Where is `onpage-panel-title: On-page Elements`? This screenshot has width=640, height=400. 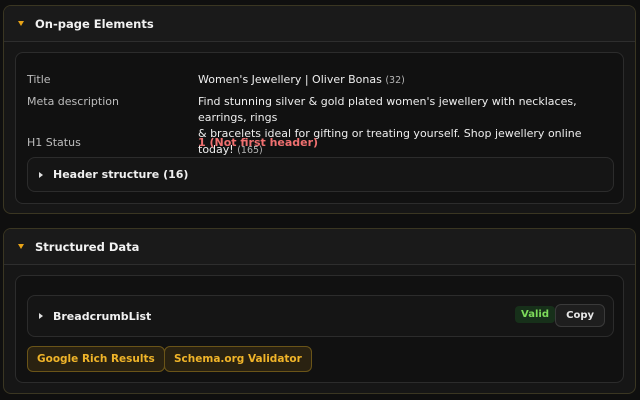 onpage-panel-title: On-page Elements is located at coordinates (94, 23).